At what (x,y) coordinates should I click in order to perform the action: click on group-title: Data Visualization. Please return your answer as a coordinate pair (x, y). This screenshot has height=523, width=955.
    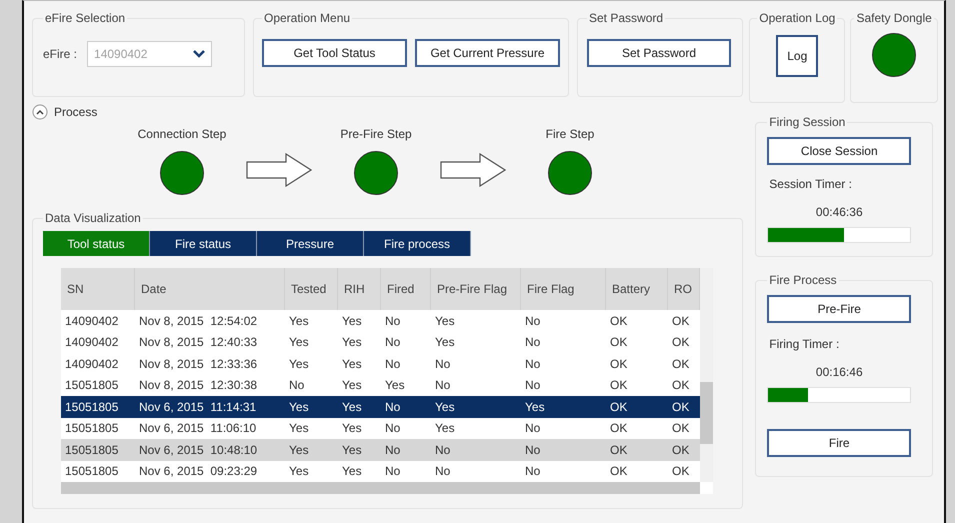
    Looking at the image, I should click on (93, 218).